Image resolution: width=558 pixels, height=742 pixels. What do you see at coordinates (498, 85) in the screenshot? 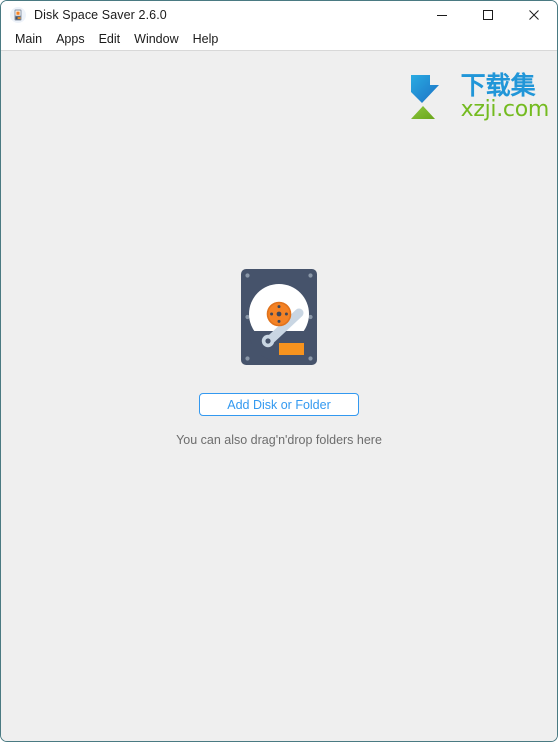
I see `watermark-cn-text: 下载集` at bounding box center [498, 85].